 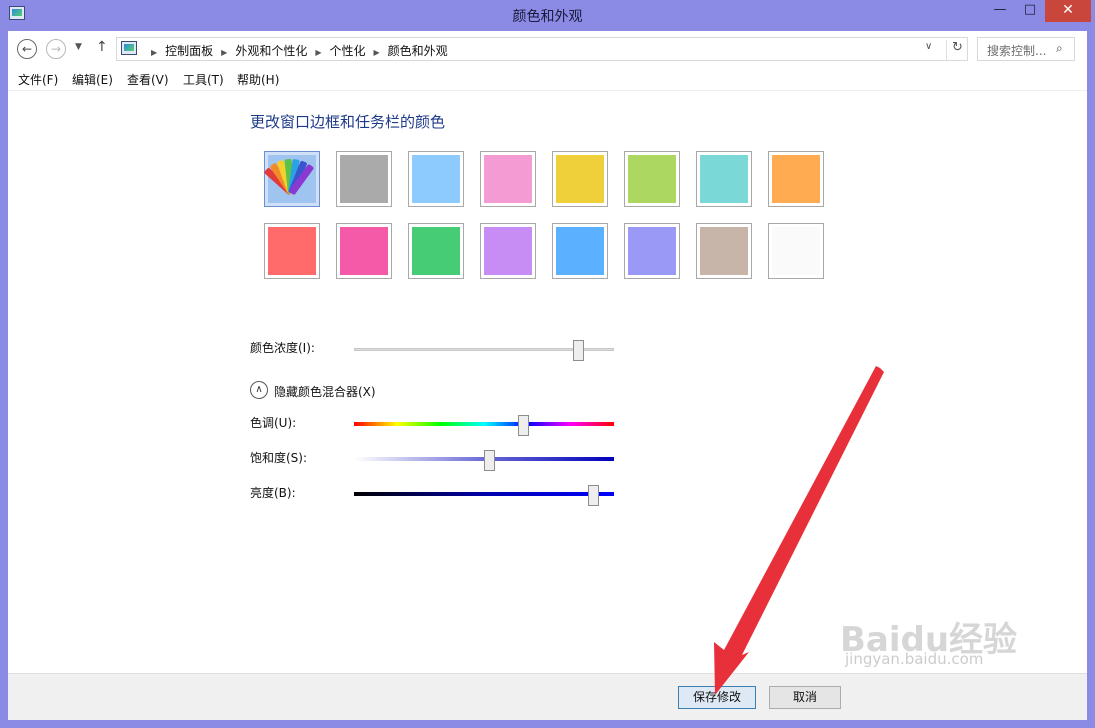 I want to click on hue-label: 色调(U):, so click(x=273, y=423).